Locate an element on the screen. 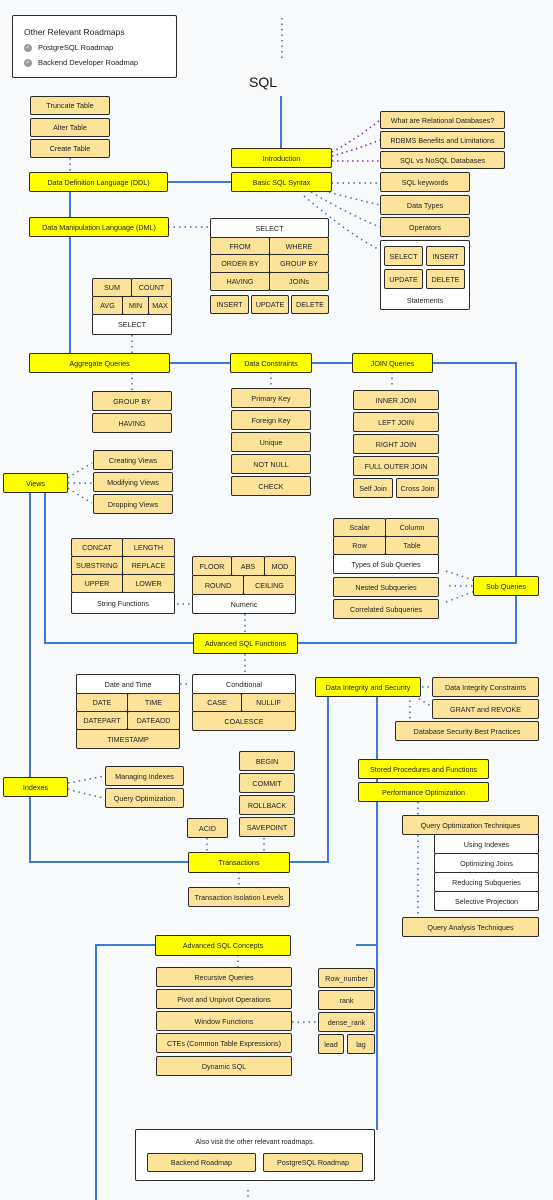 This screenshot has height=1200, width=553. main-dml: Data Manipulation Language (DML) is located at coordinates (99, 227).